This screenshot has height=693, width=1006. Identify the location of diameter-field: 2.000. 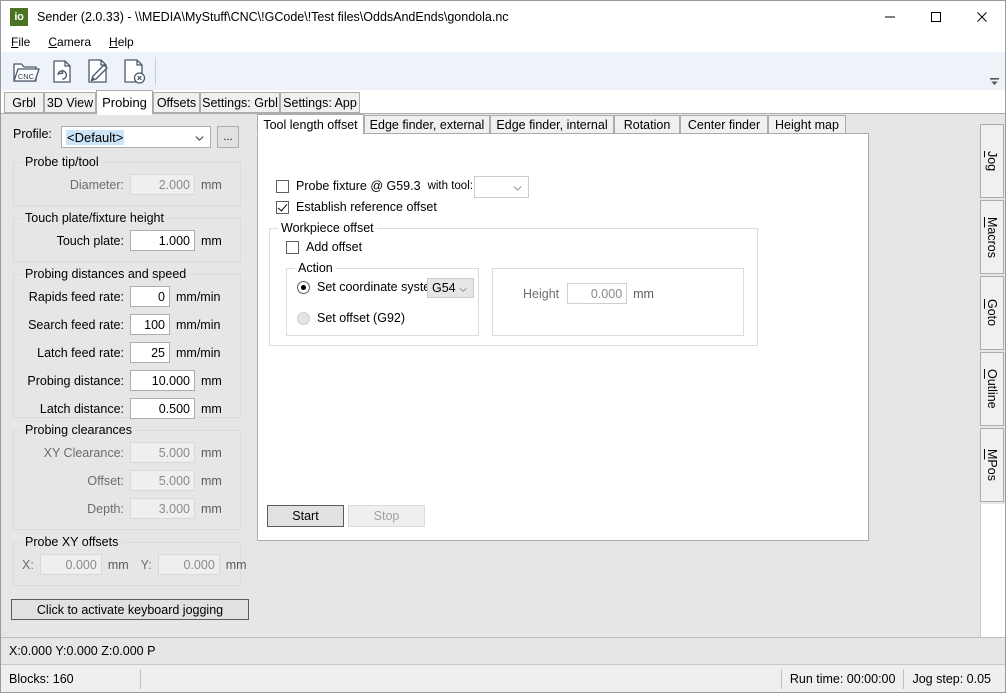
(162, 184).